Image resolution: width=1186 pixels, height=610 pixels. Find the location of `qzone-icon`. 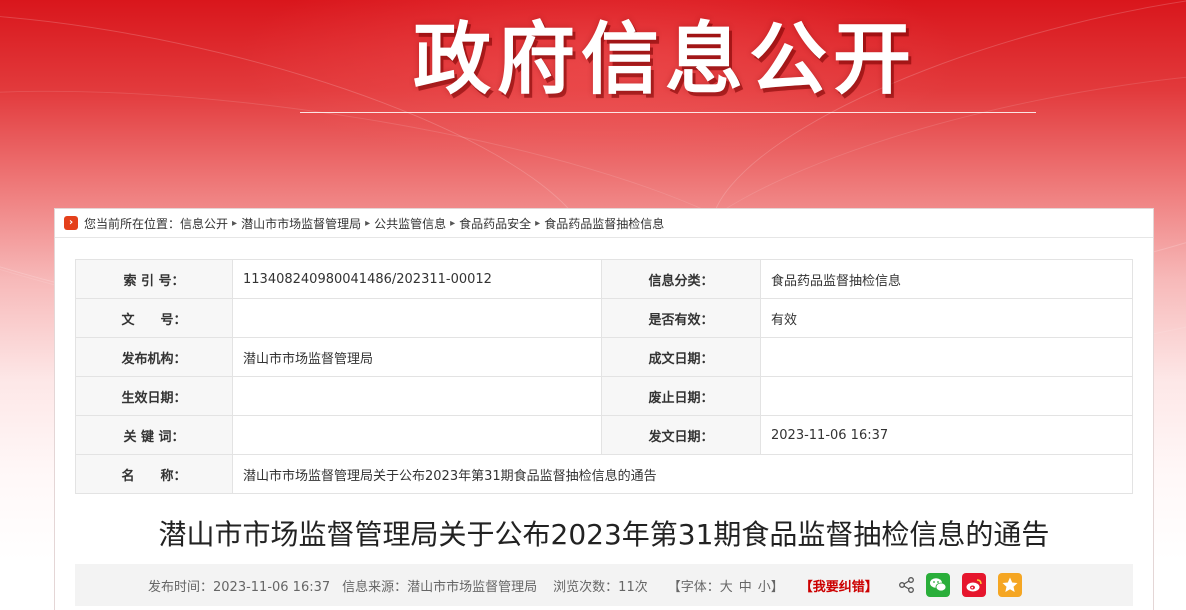

qzone-icon is located at coordinates (1010, 584).